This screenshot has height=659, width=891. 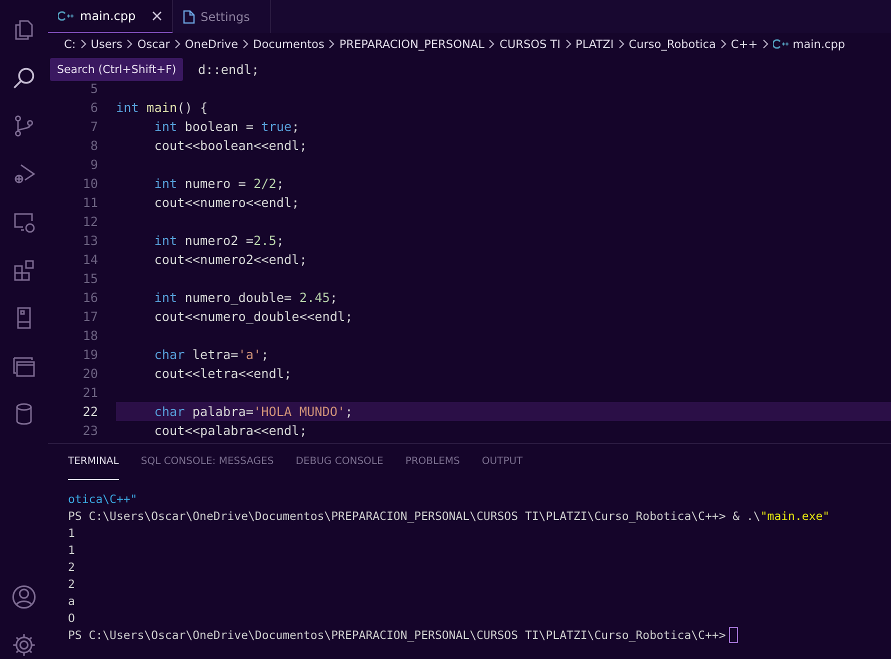 I want to click on line-number: 21, so click(x=90, y=392).